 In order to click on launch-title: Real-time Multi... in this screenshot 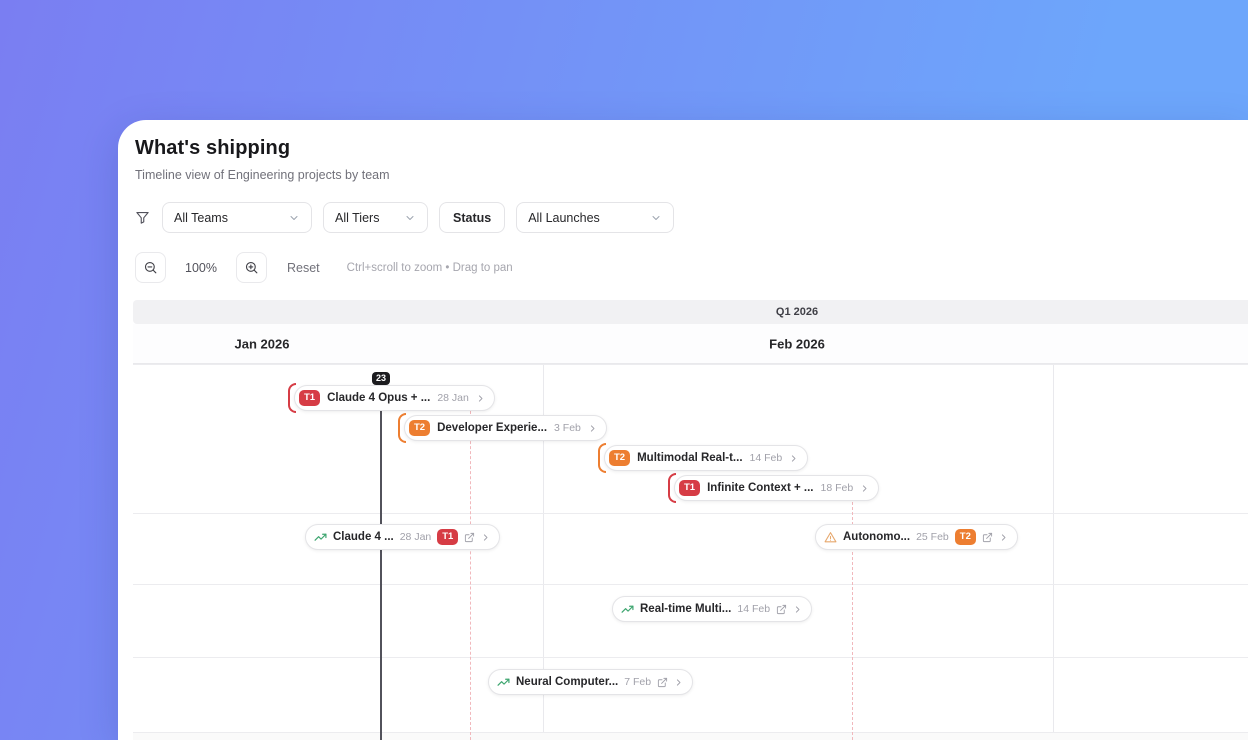, I will do `click(686, 609)`.